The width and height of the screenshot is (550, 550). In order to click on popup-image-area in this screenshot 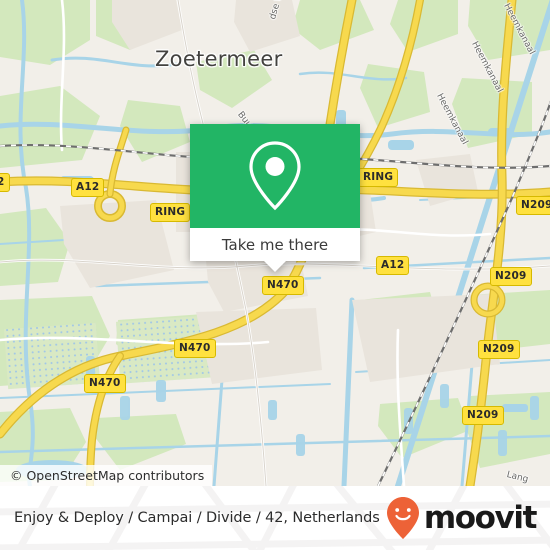, I will do `click(275, 176)`.